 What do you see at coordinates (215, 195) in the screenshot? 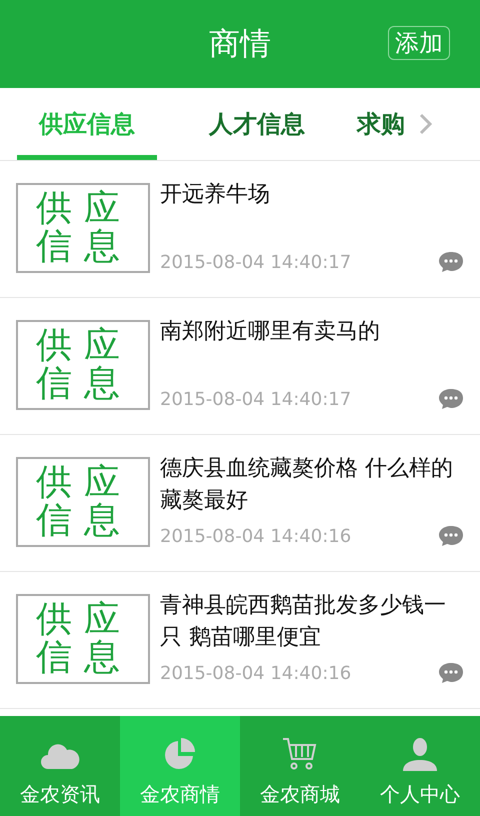
I see `item-title: 开远养牛场` at bounding box center [215, 195].